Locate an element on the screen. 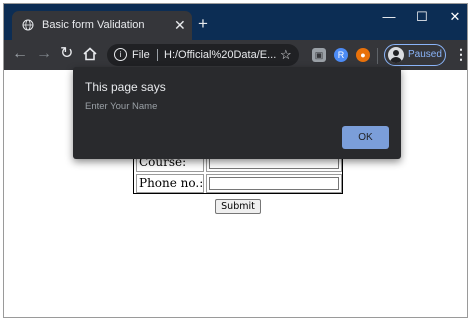 Image resolution: width=474 pixels, height=322 pixels. toolbar-divider is located at coordinates (377, 56).